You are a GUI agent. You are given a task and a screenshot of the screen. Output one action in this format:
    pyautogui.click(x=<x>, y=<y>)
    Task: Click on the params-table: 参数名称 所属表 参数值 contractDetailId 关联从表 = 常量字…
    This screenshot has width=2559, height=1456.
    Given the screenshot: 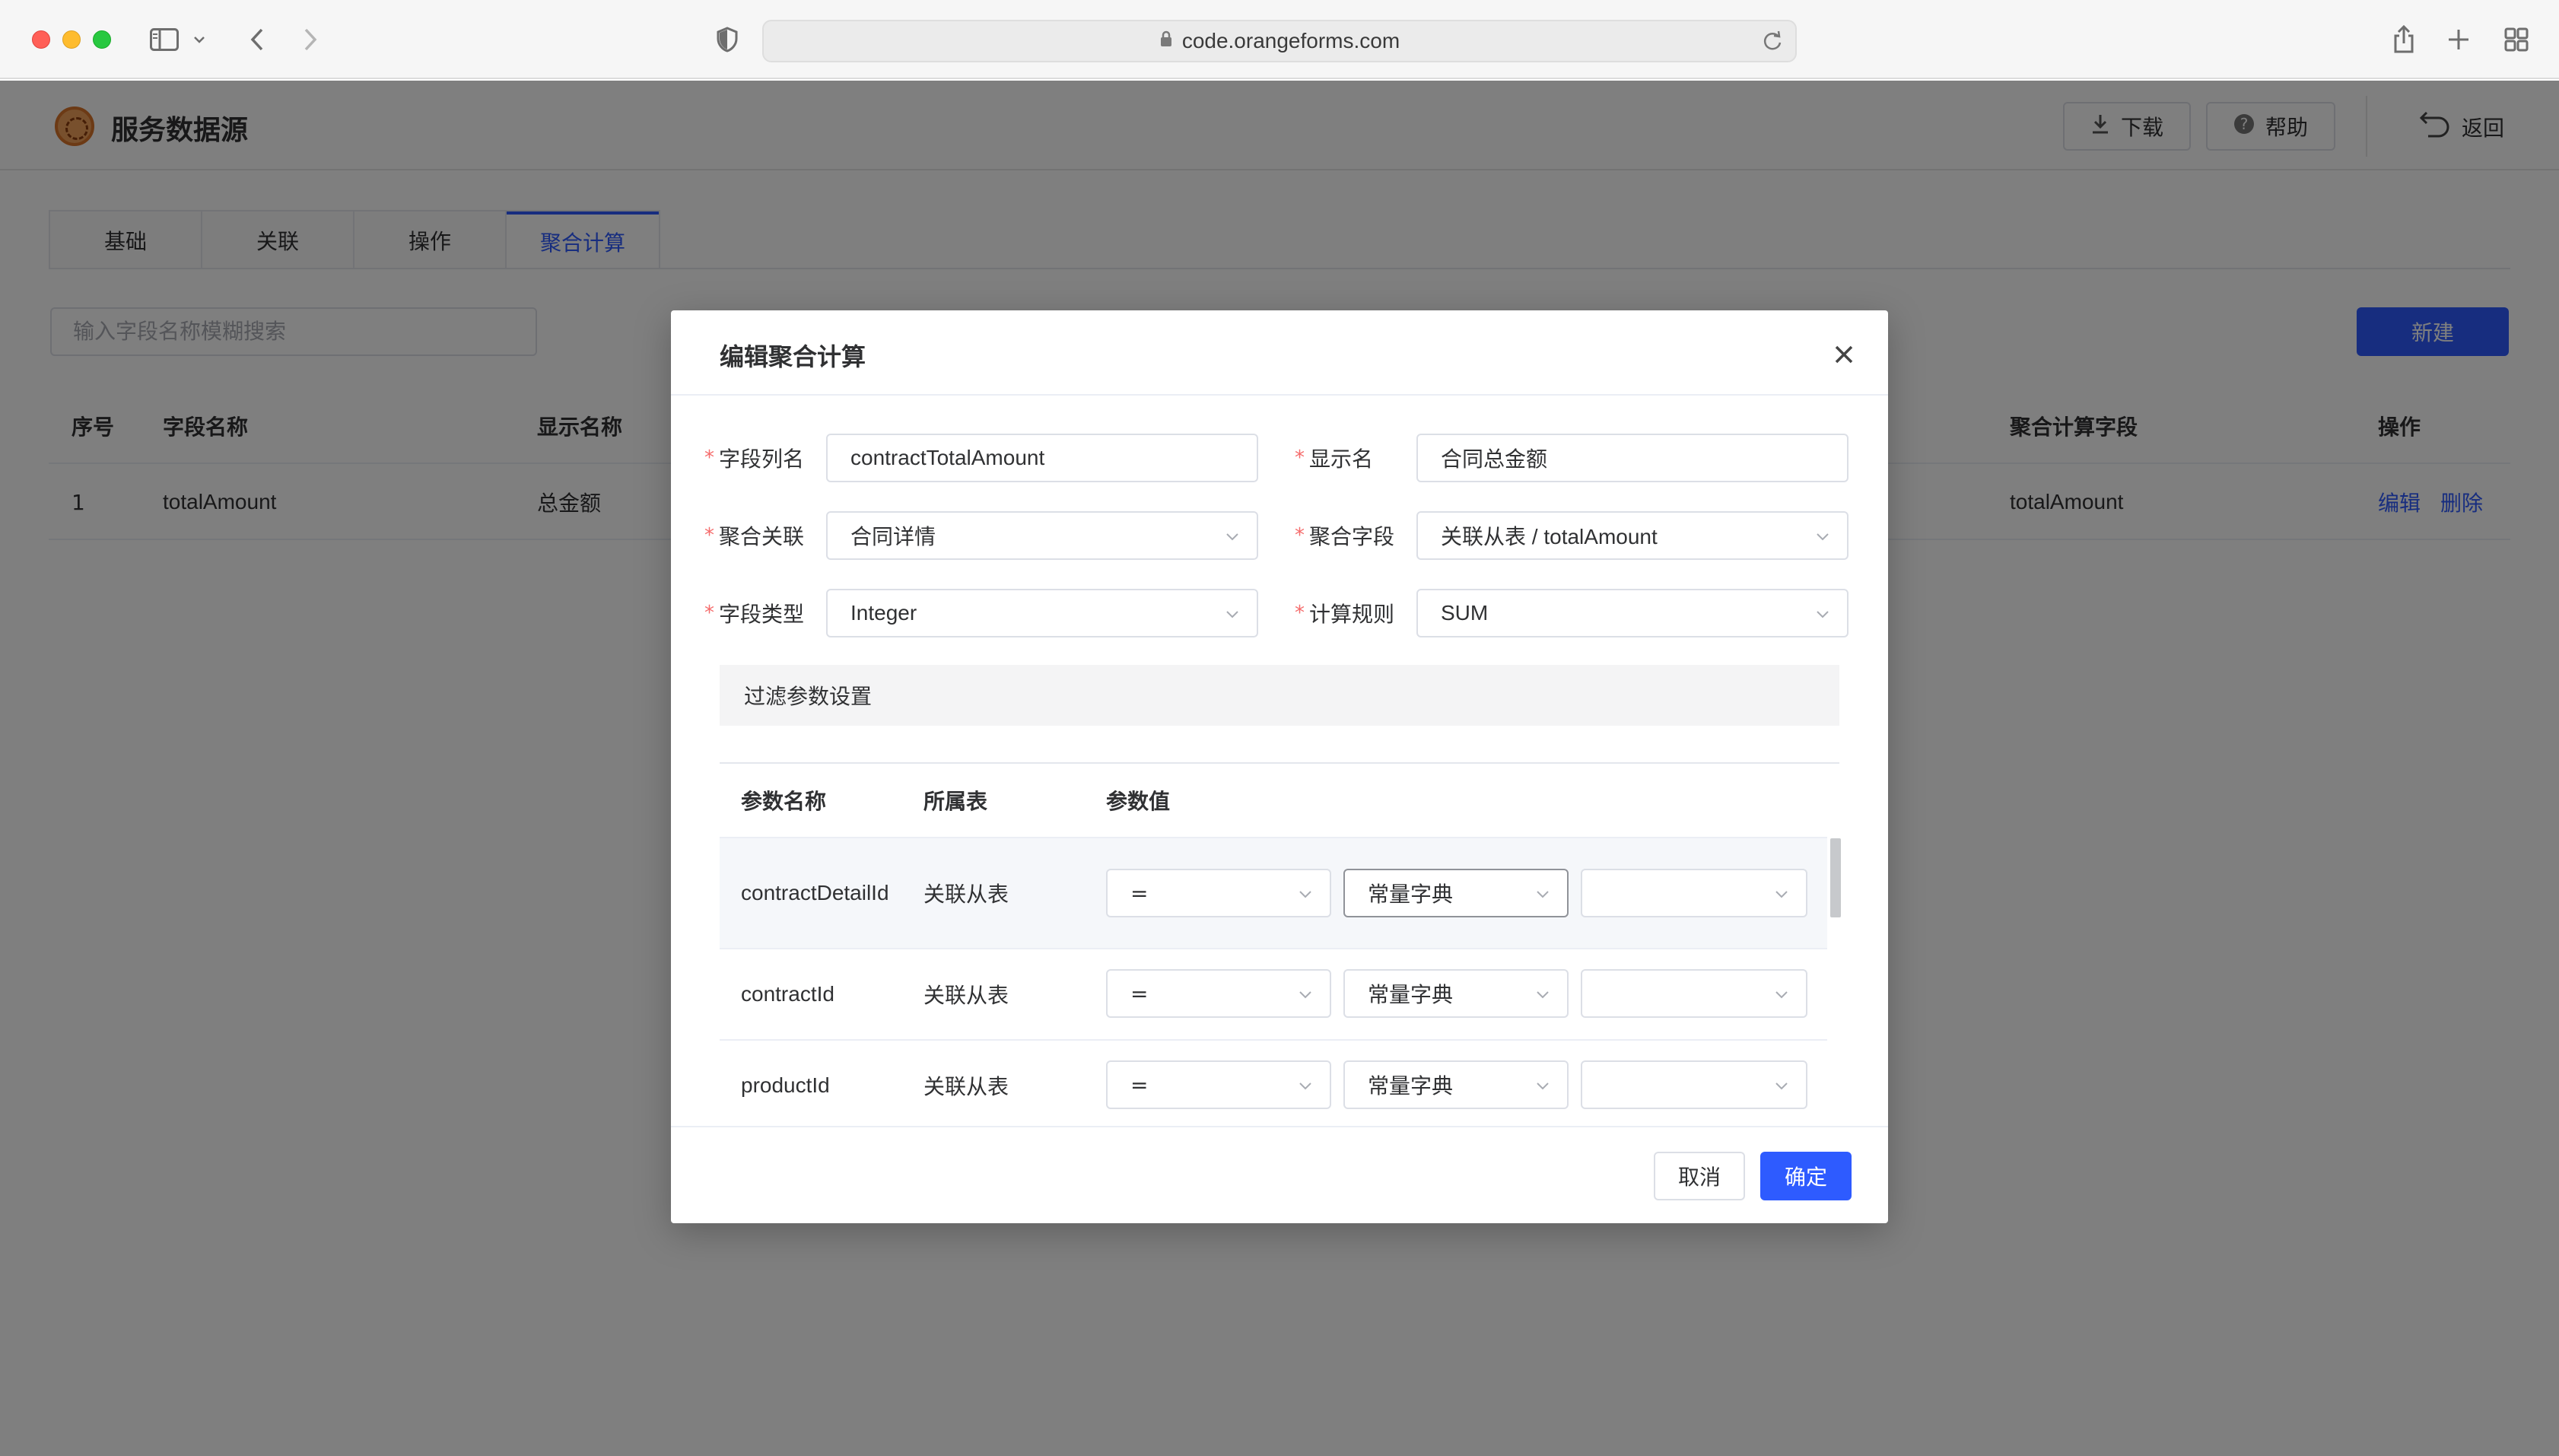 What is the action you would take?
    pyautogui.click(x=1273, y=944)
    